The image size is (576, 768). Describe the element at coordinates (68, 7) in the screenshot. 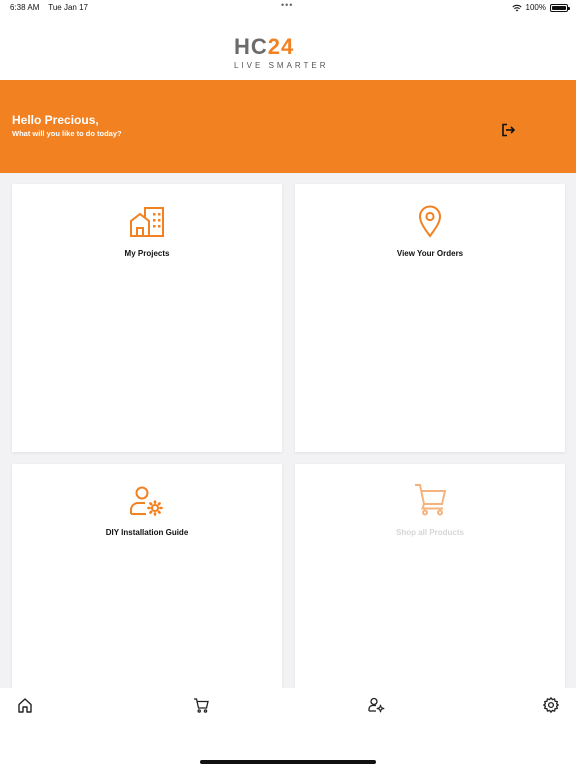

I see `status-date: Tue Jan 17` at that location.